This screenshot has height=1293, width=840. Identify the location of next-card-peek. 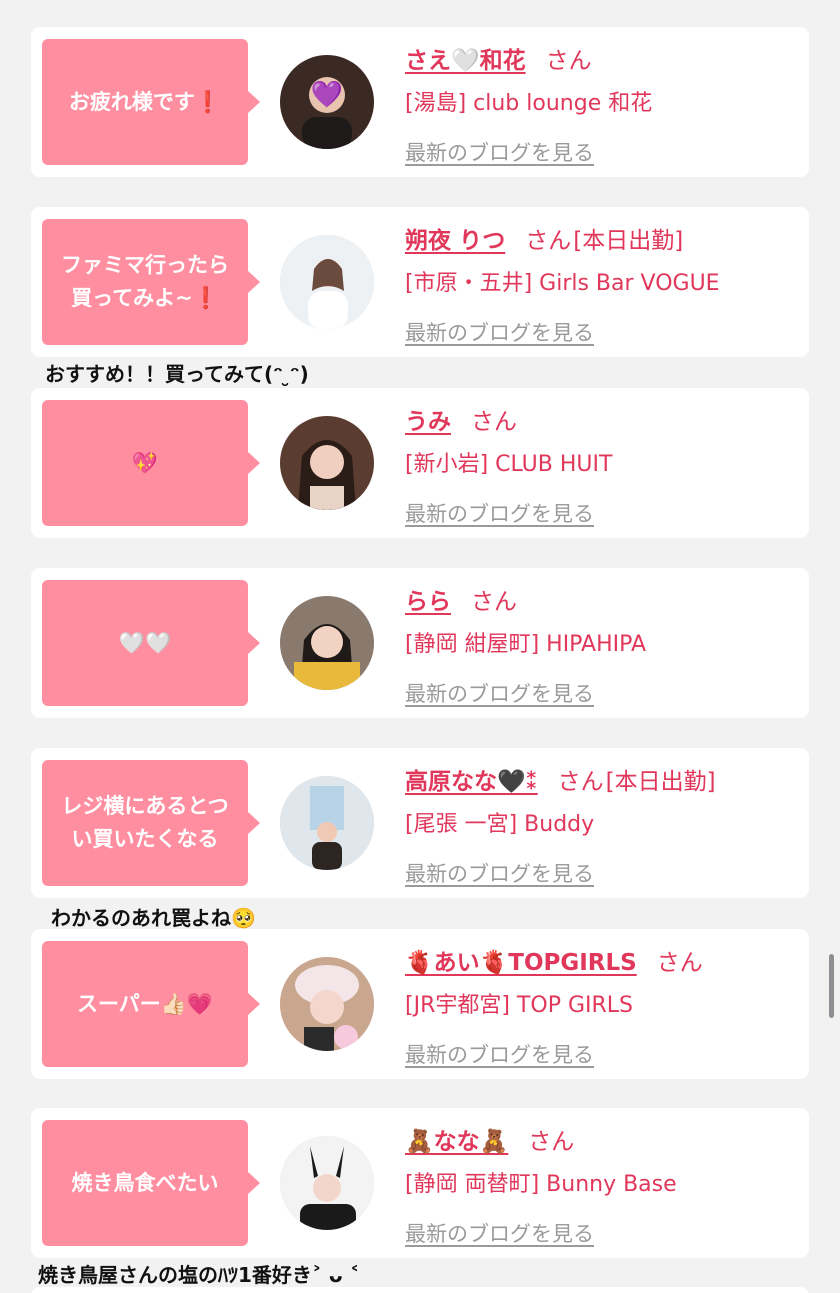
(420, 1290).